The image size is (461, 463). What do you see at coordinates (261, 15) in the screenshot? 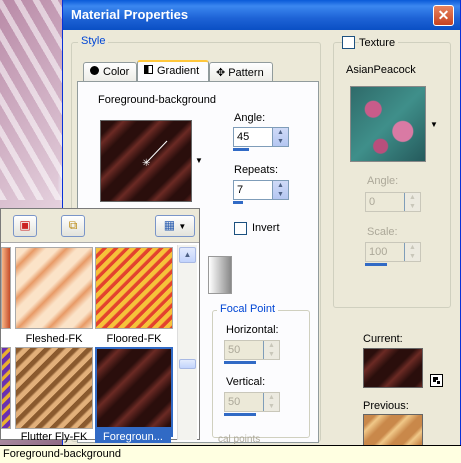
I see `title-bar: Material Properties ✕` at bounding box center [261, 15].